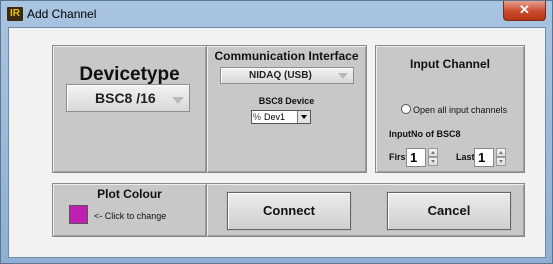  I want to click on interface-selector: NIDAQ (USB), so click(287, 75).